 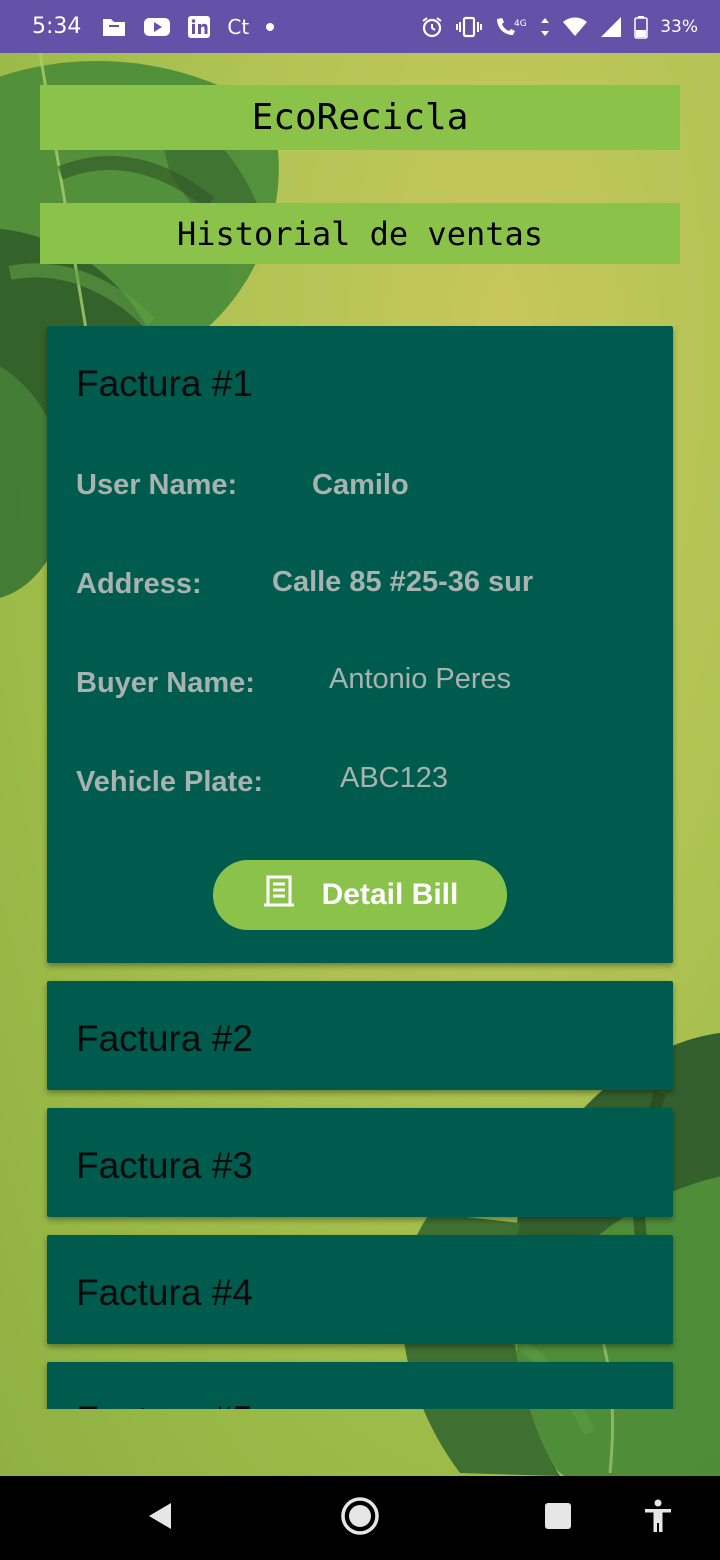 I want to click on accessibility-icon, so click(x=658, y=1518).